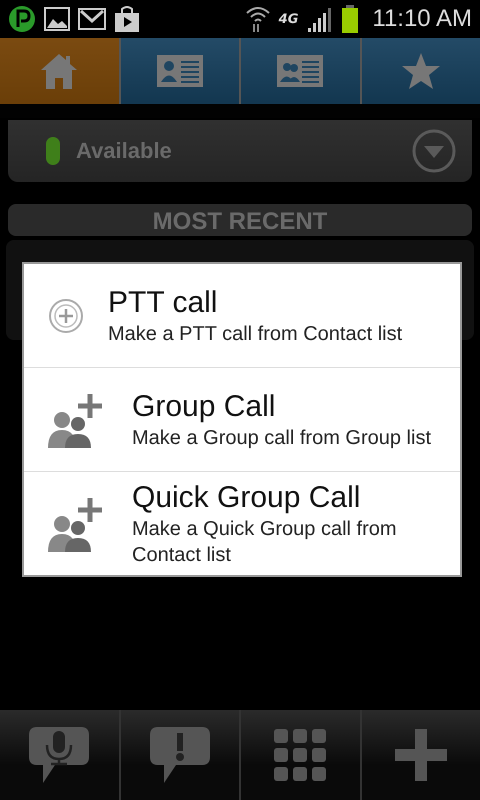 The width and height of the screenshot is (480, 800). Describe the element at coordinates (163, 302) in the screenshot. I see `item-title: PTT call` at that location.